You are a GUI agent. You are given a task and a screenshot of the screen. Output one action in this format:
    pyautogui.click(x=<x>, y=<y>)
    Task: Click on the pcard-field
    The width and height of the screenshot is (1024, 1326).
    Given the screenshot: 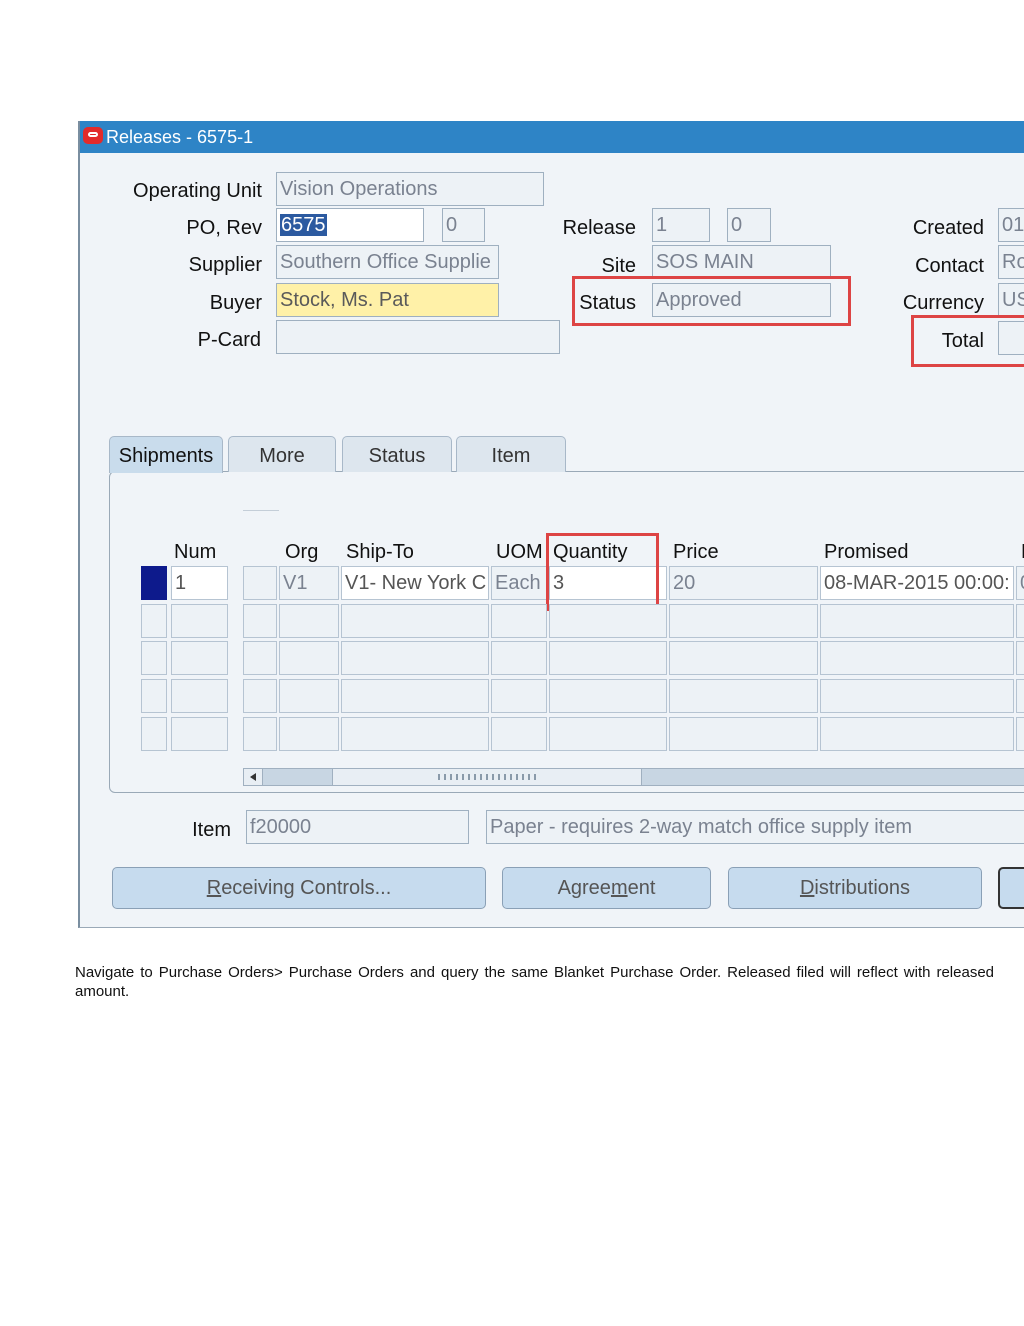 What is the action you would take?
    pyautogui.click(x=418, y=337)
    